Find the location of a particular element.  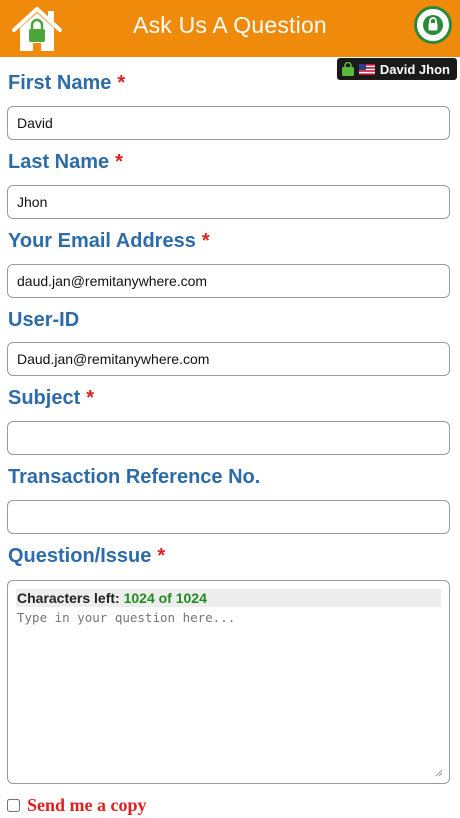

subject-input is located at coordinates (228, 438).